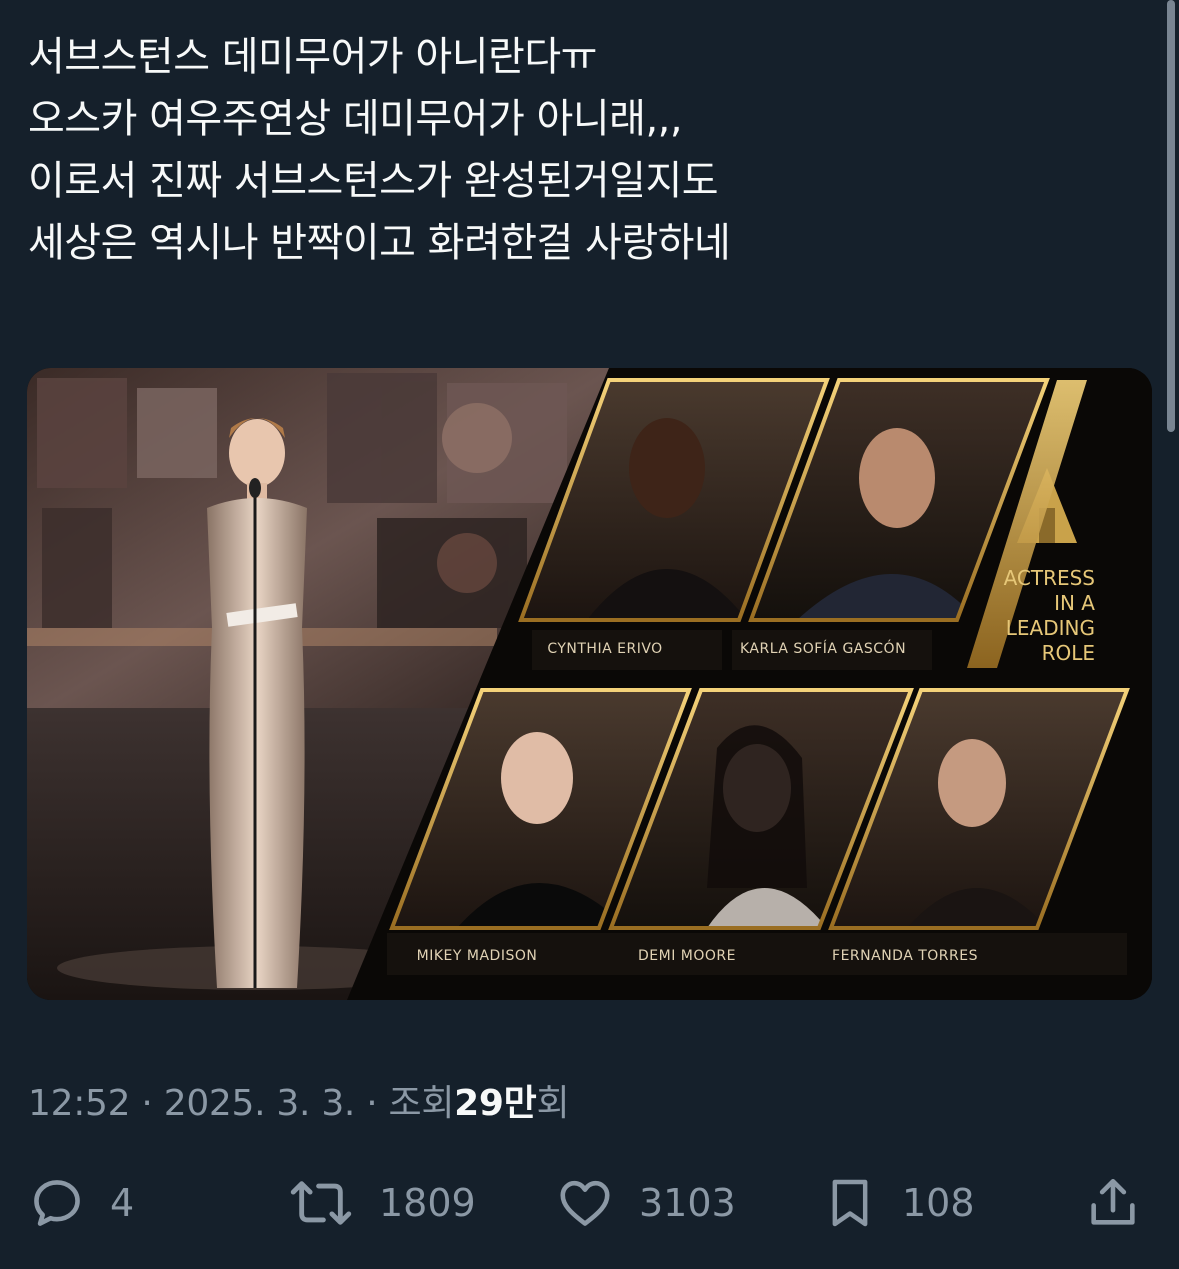 The width and height of the screenshot is (1179, 1269). What do you see at coordinates (938, 1203) in the screenshot?
I see `bookmark-count: 108` at bounding box center [938, 1203].